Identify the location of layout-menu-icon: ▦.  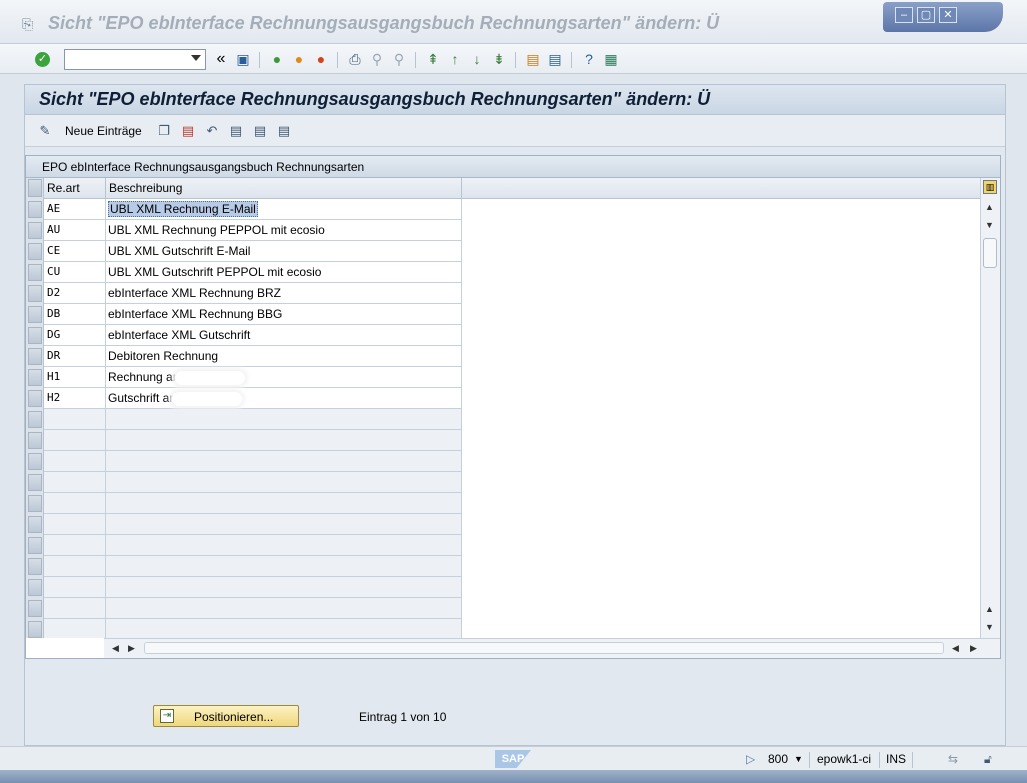
(611, 59).